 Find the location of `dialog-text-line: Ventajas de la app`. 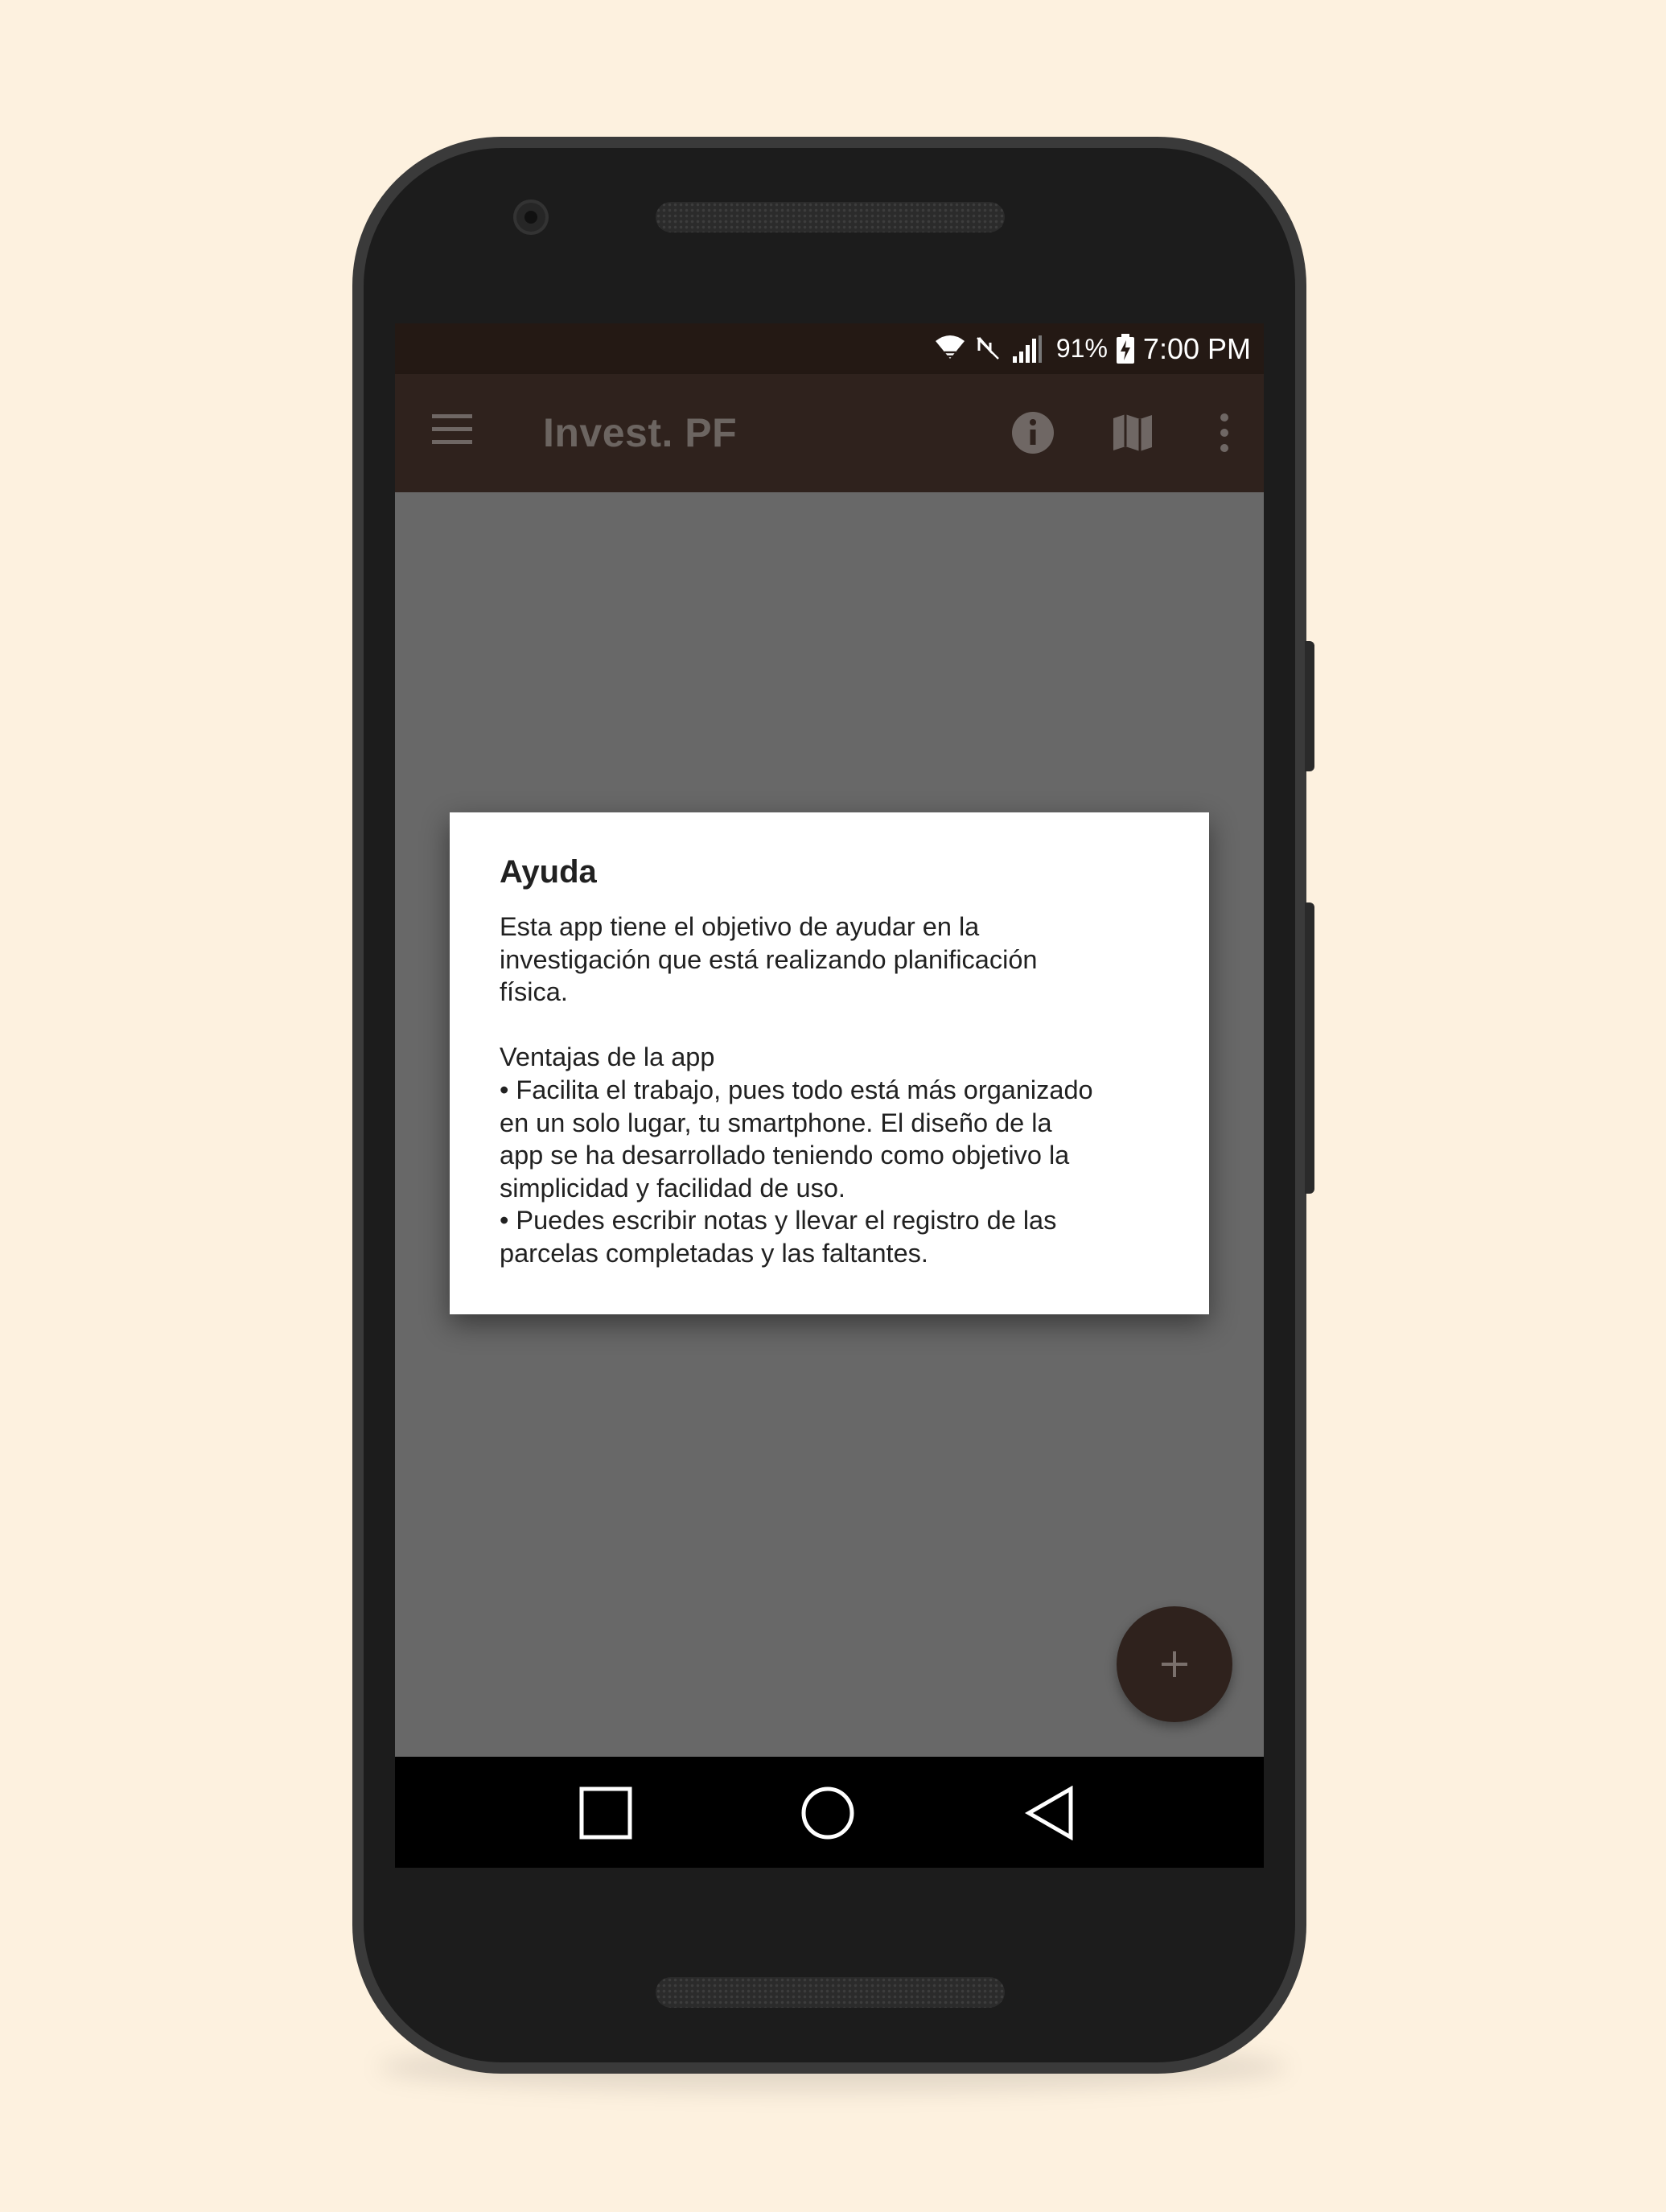

dialog-text-line: Ventajas de la app is located at coordinates (607, 1057).